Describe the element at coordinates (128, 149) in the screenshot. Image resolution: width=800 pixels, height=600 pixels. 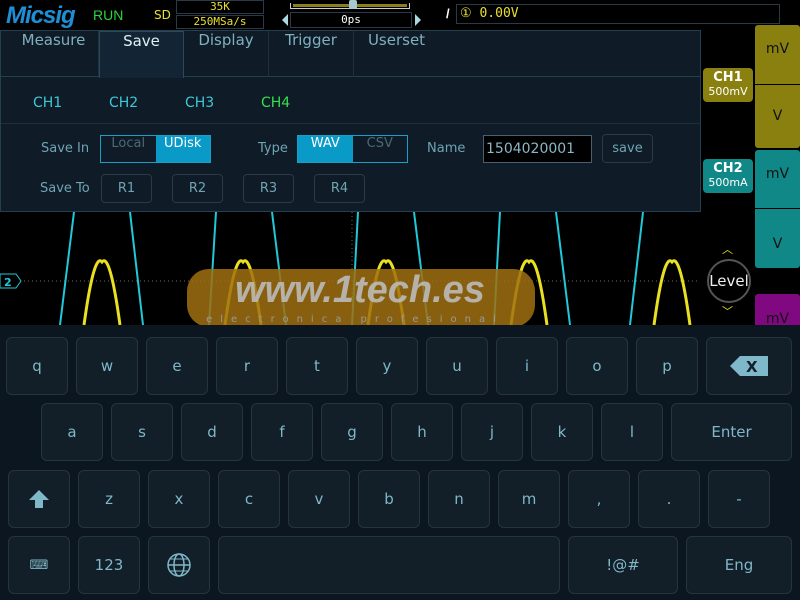
I see `save-in-local: Local` at that location.